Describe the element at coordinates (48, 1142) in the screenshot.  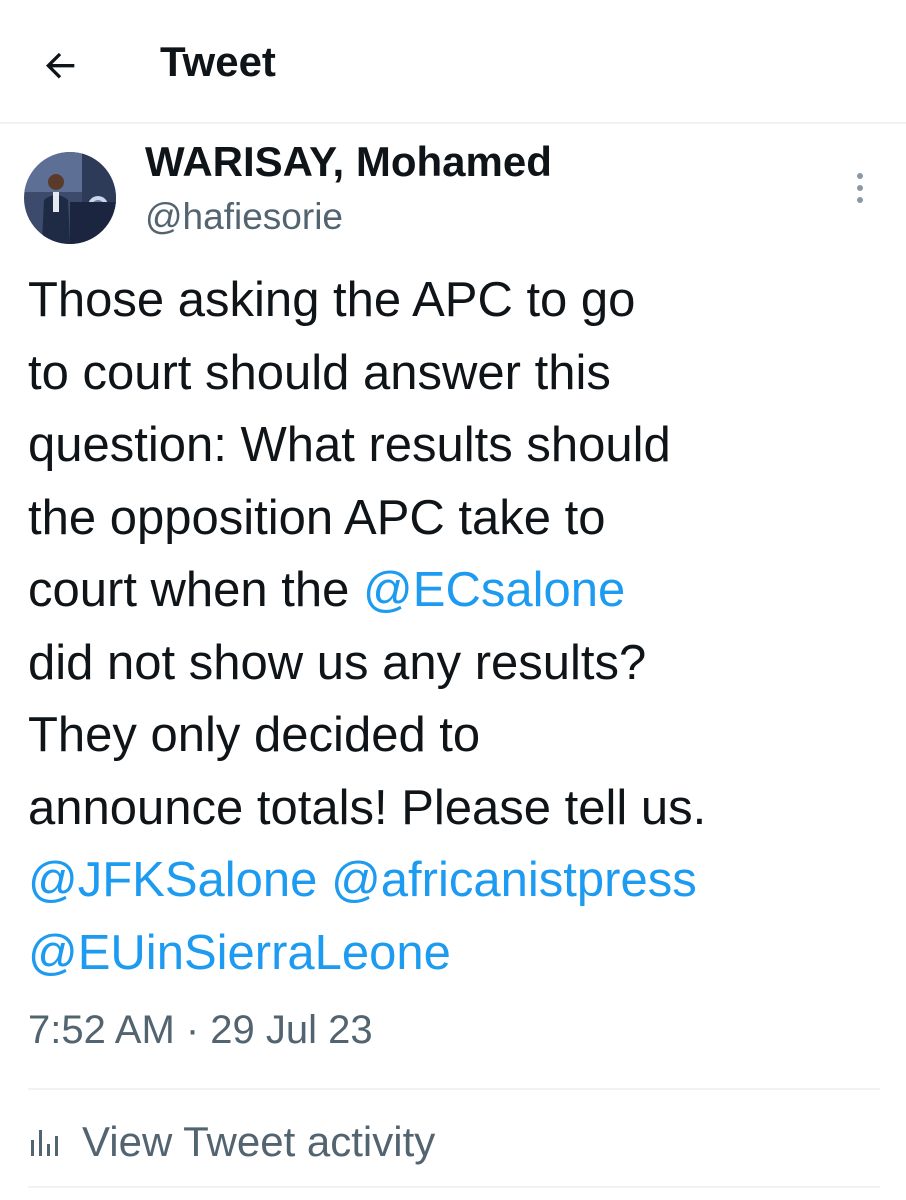
I see `analytics-bars-icon` at that location.